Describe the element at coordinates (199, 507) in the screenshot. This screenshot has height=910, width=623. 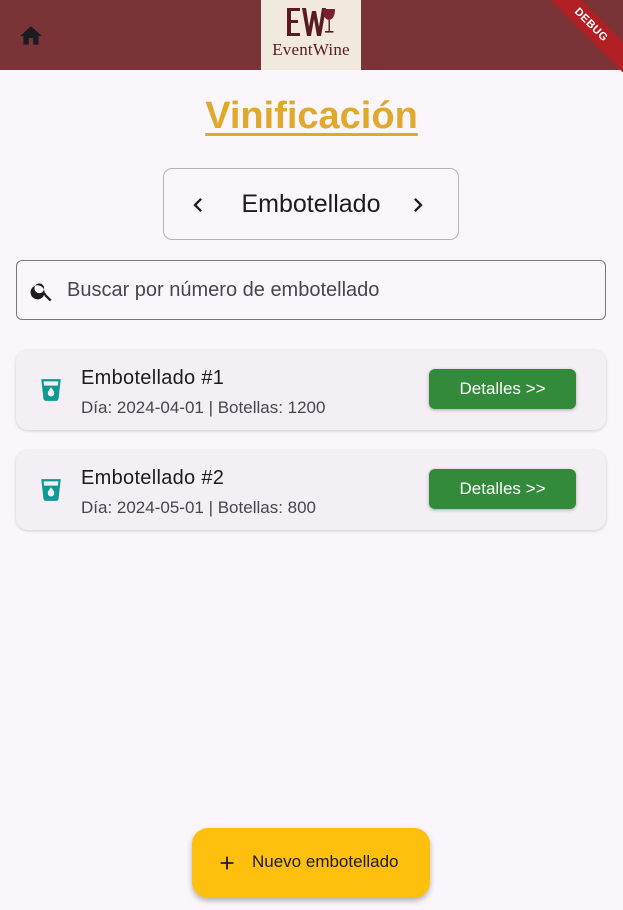
I see `item-subtitle: Día: 2024-05-01 | Botellas: 800` at that location.